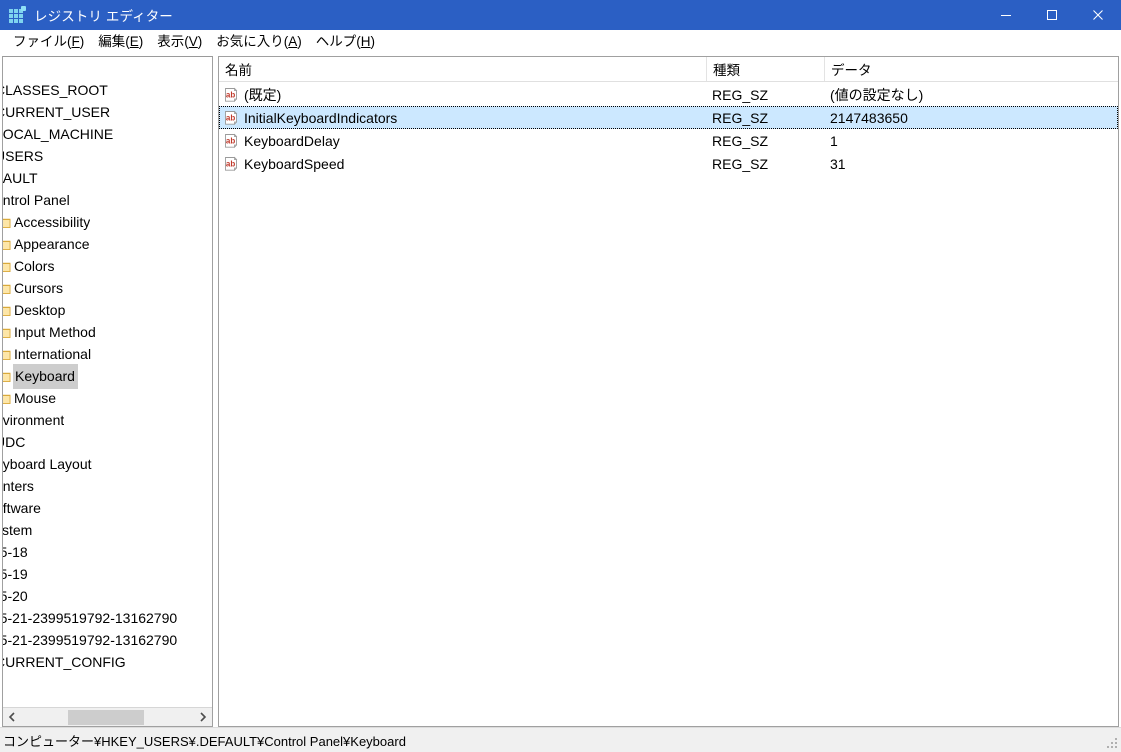 The width and height of the screenshot is (1121, 752). I want to click on menu-file: ファイル(F), so click(48, 42).